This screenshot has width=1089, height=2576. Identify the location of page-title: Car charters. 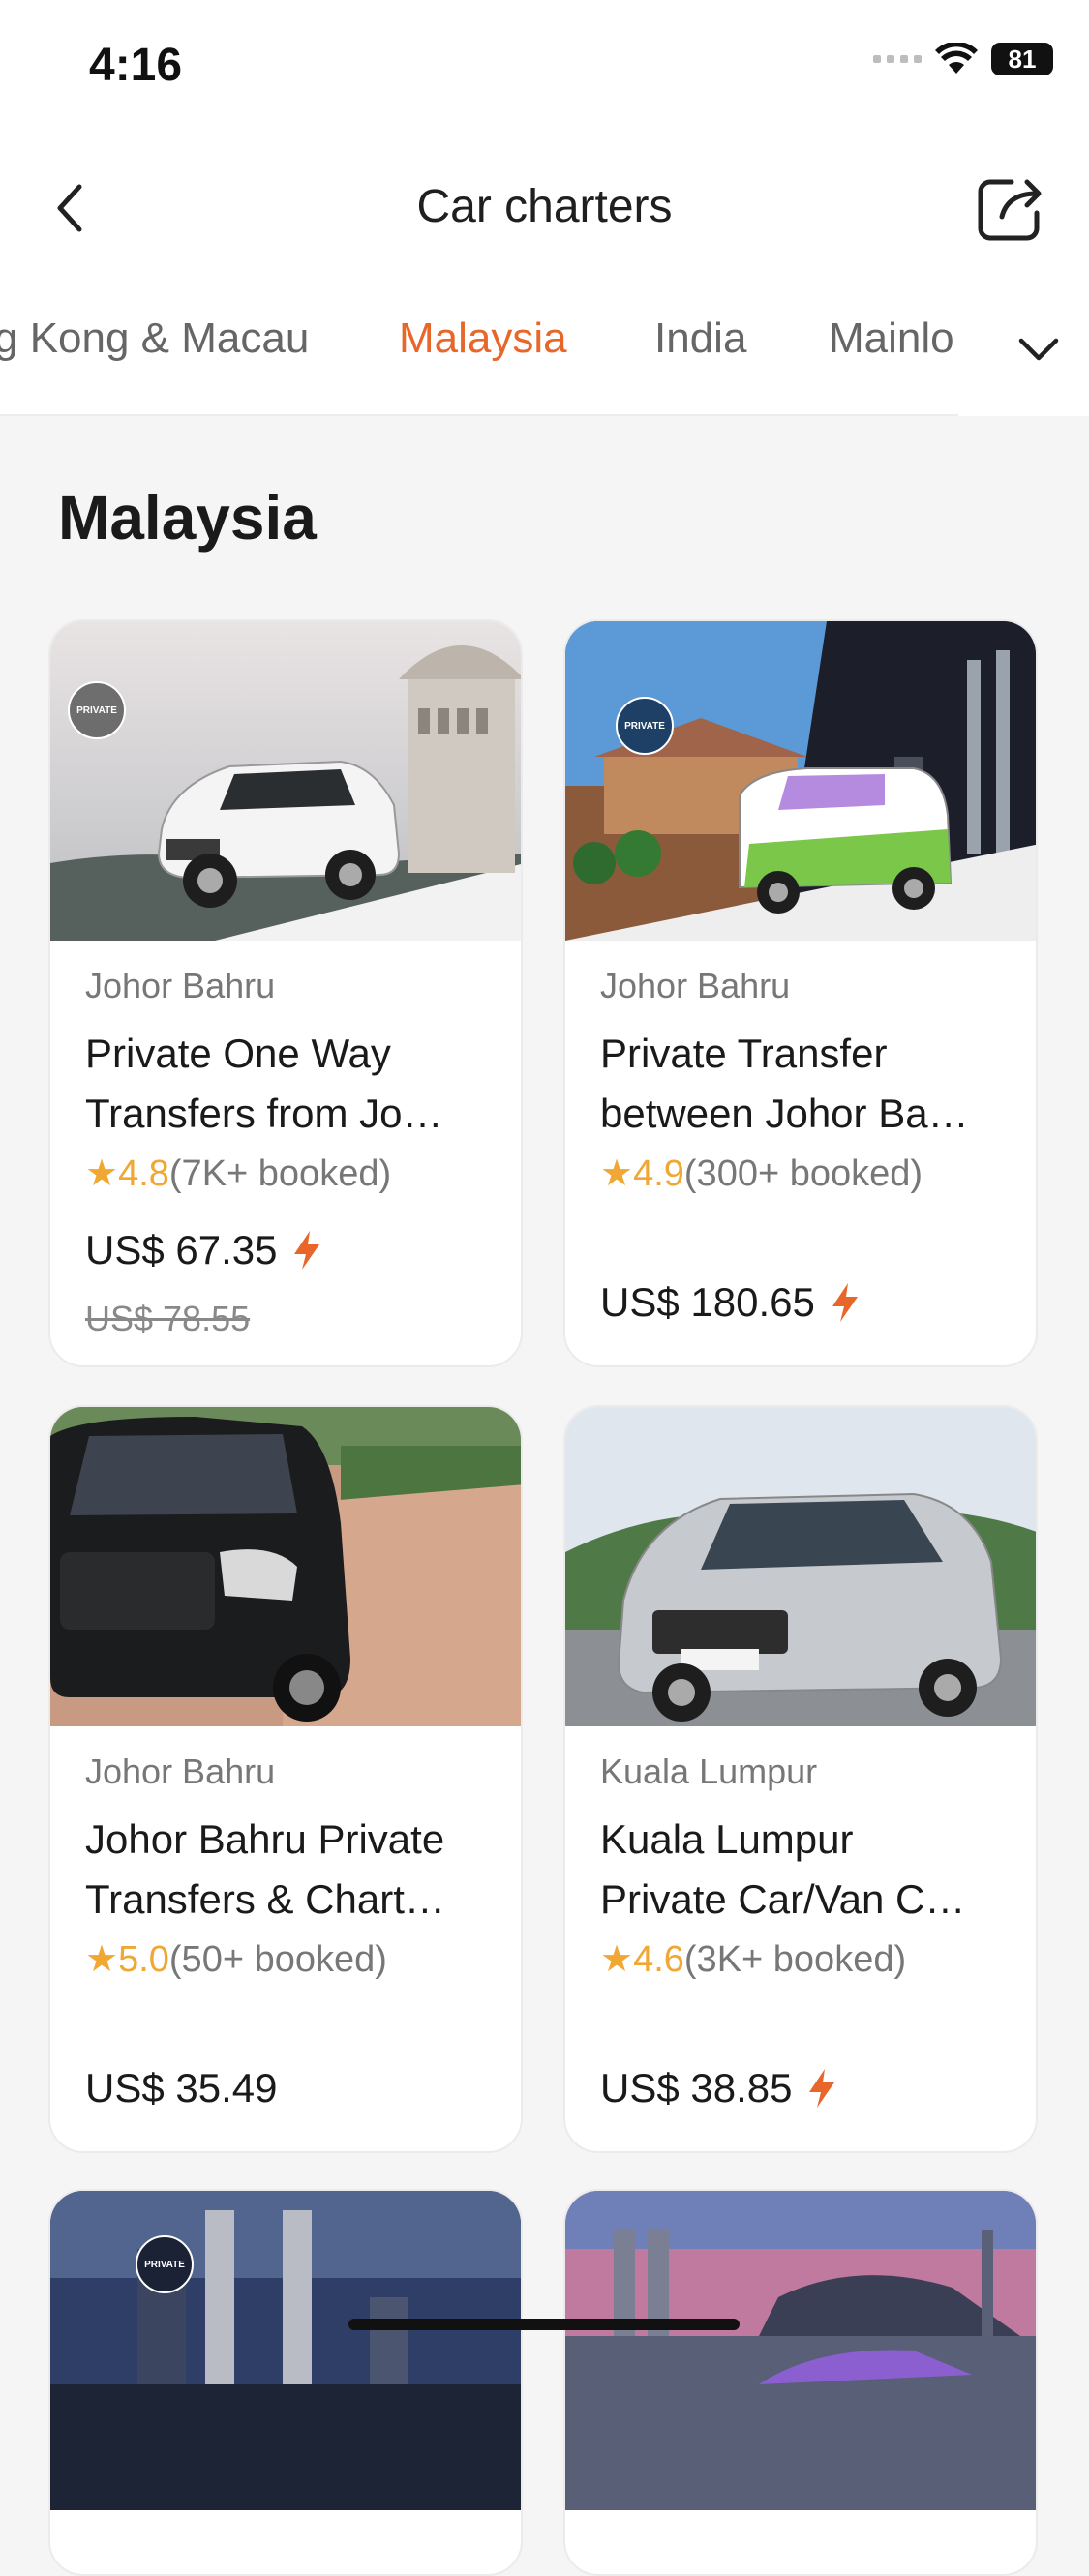
(544, 206).